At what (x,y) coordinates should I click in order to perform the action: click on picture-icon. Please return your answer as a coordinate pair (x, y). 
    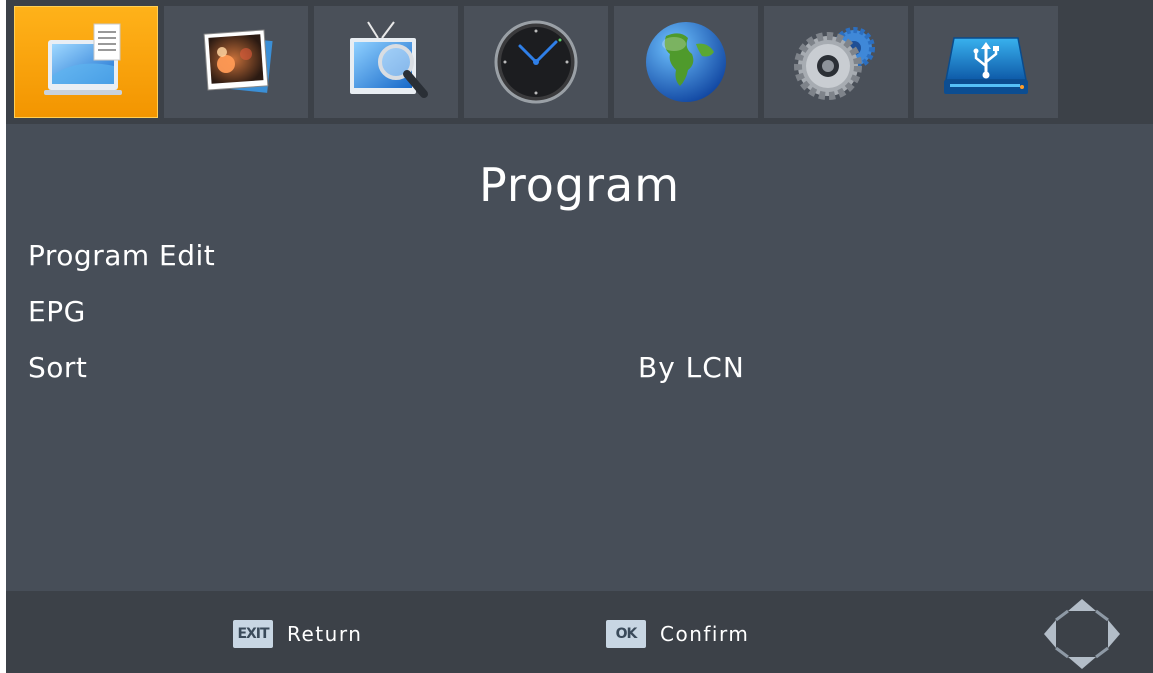
    Looking at the image, I should click on (238, 61).